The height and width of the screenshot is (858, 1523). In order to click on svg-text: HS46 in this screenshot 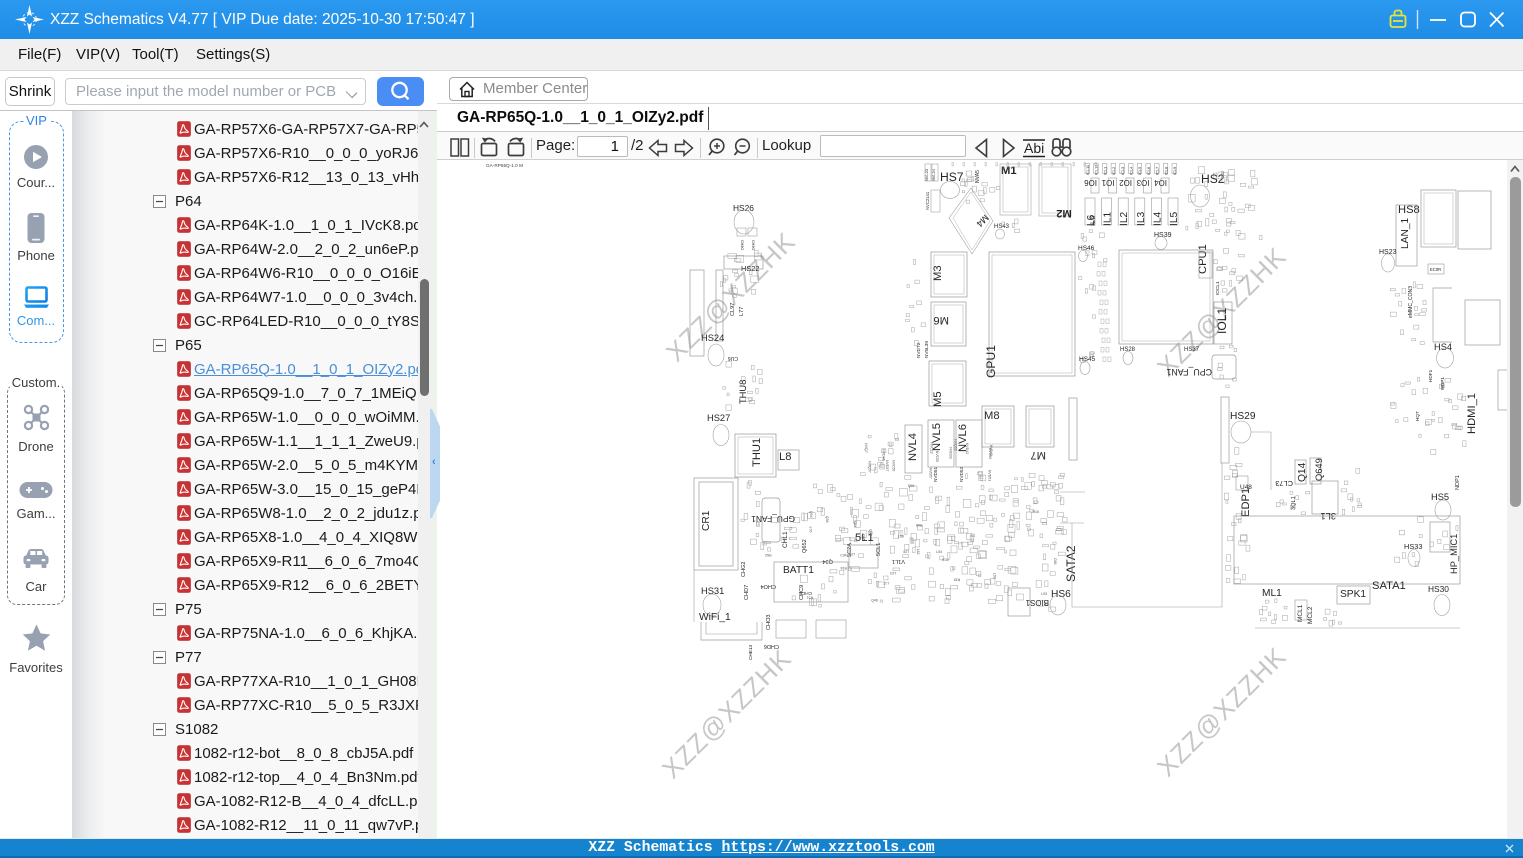, I will do `click(1086, 248)`.